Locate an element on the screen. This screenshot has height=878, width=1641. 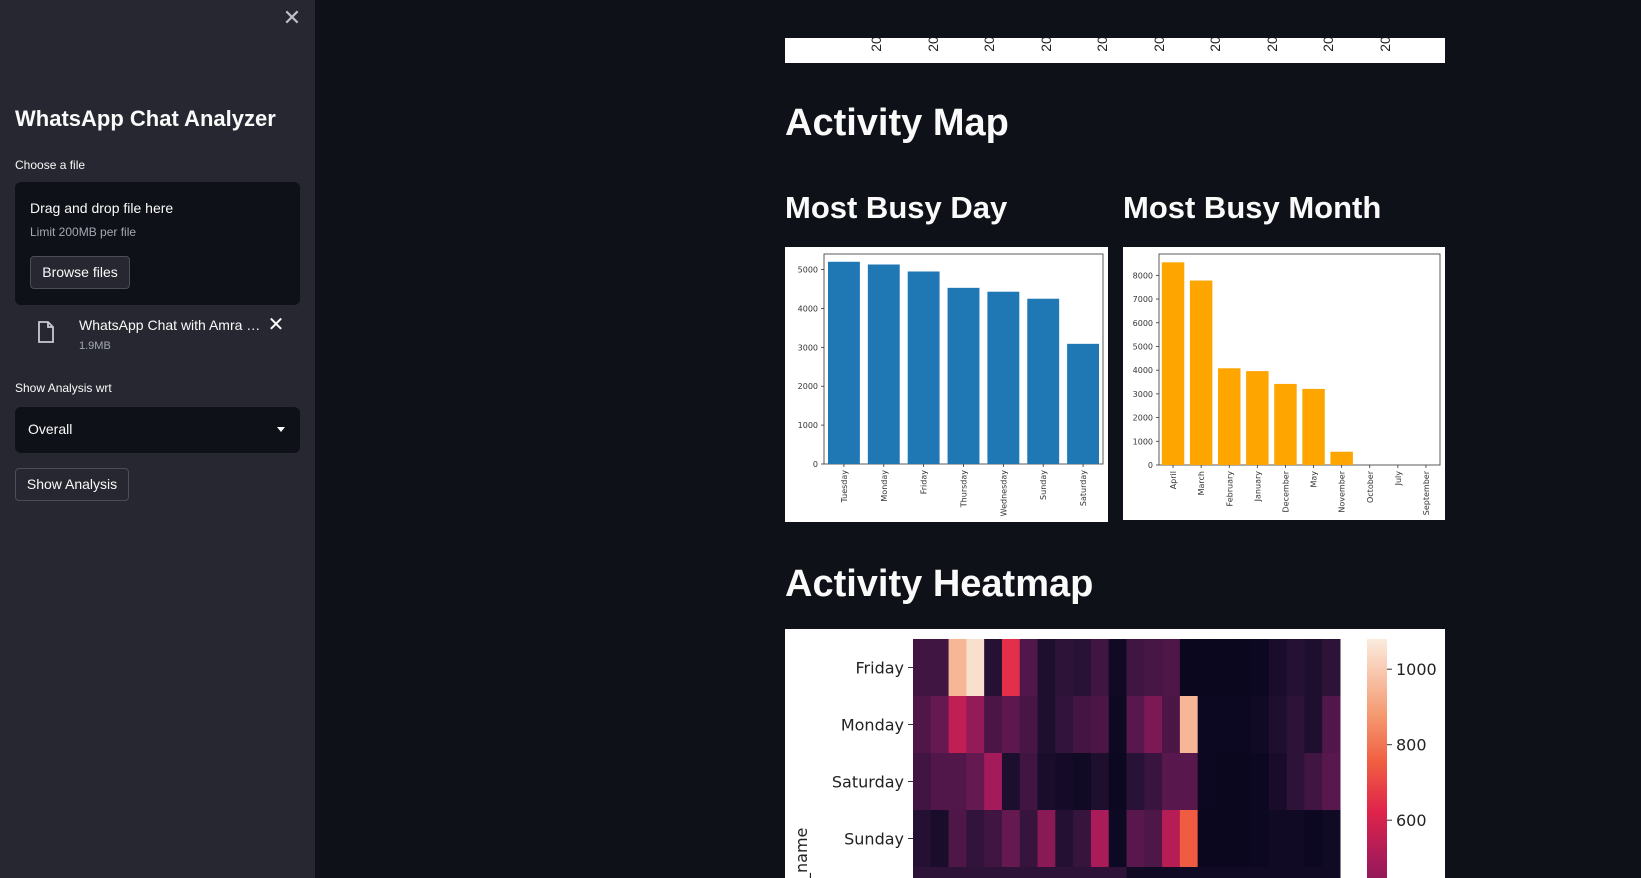
analysis-select: Overall is located at coordinates (157, 430).